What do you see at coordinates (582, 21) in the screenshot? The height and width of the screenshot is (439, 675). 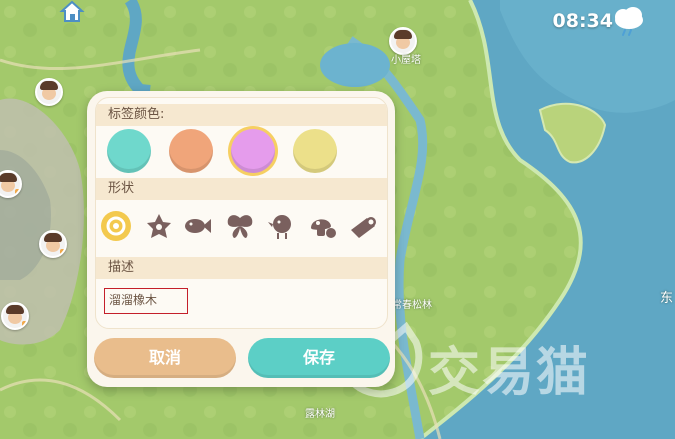 I see `game-clock: 08:34` at bounding box center [582, 21].